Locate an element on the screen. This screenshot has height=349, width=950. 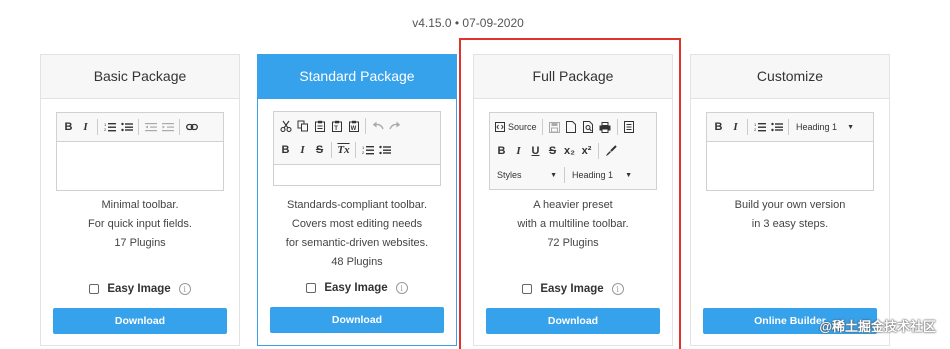
copy-format-icon is located at coordinates (610, 151).